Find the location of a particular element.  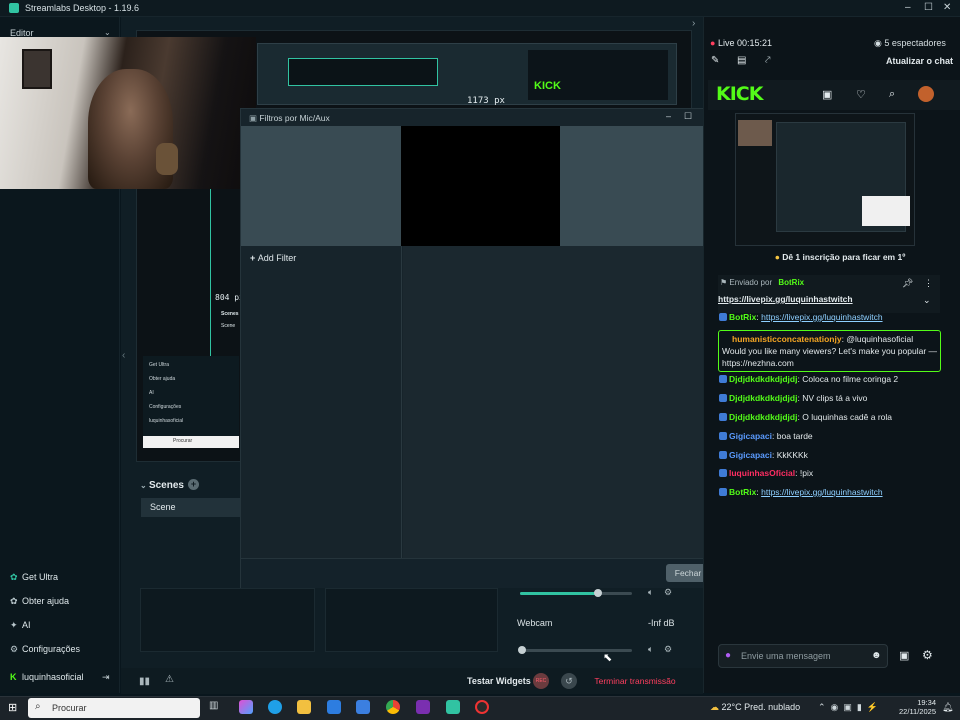

filter-settings is located at coordinates (561, 402).